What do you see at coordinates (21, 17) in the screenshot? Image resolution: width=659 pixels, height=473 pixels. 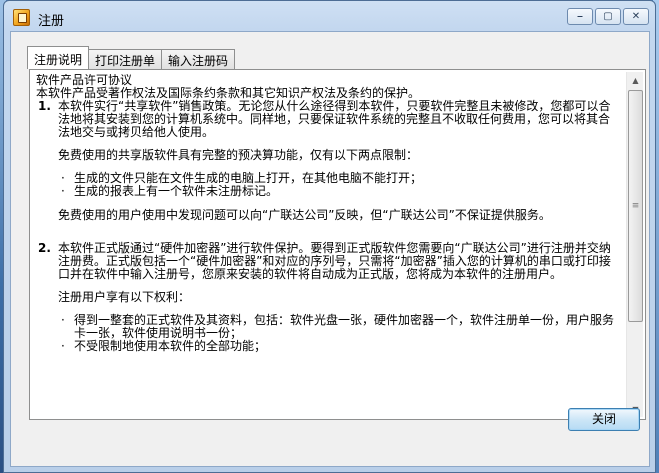 I see `register-app-icon` at bounding box center [21, 17].